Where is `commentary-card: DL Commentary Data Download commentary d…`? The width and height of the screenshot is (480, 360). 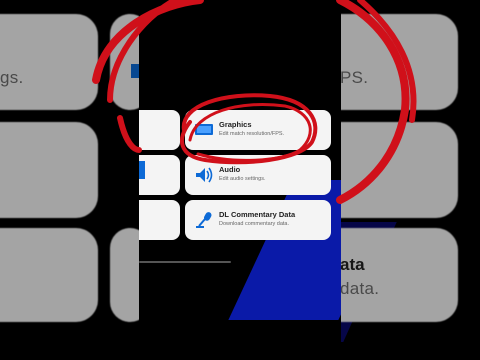
commentary-card: DL Commentary Data Download commentary d… is located at coordinates (258, 220).